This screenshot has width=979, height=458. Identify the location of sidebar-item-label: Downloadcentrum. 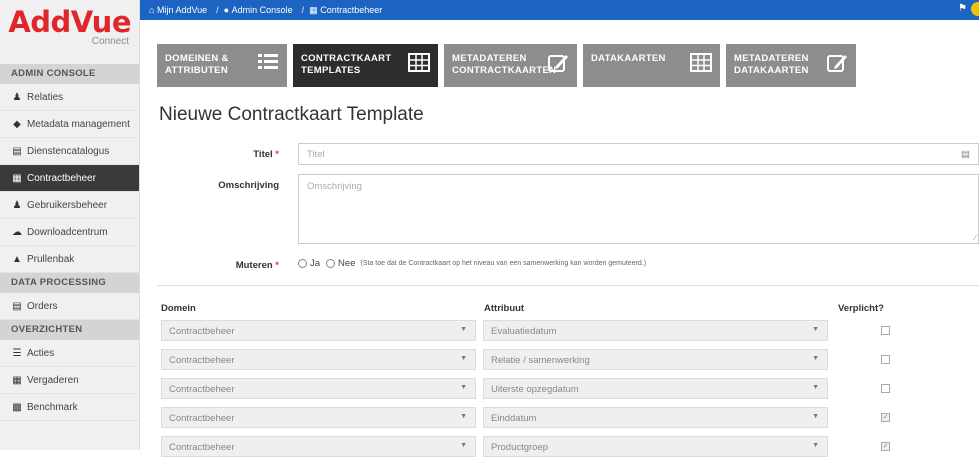
(67, 232).